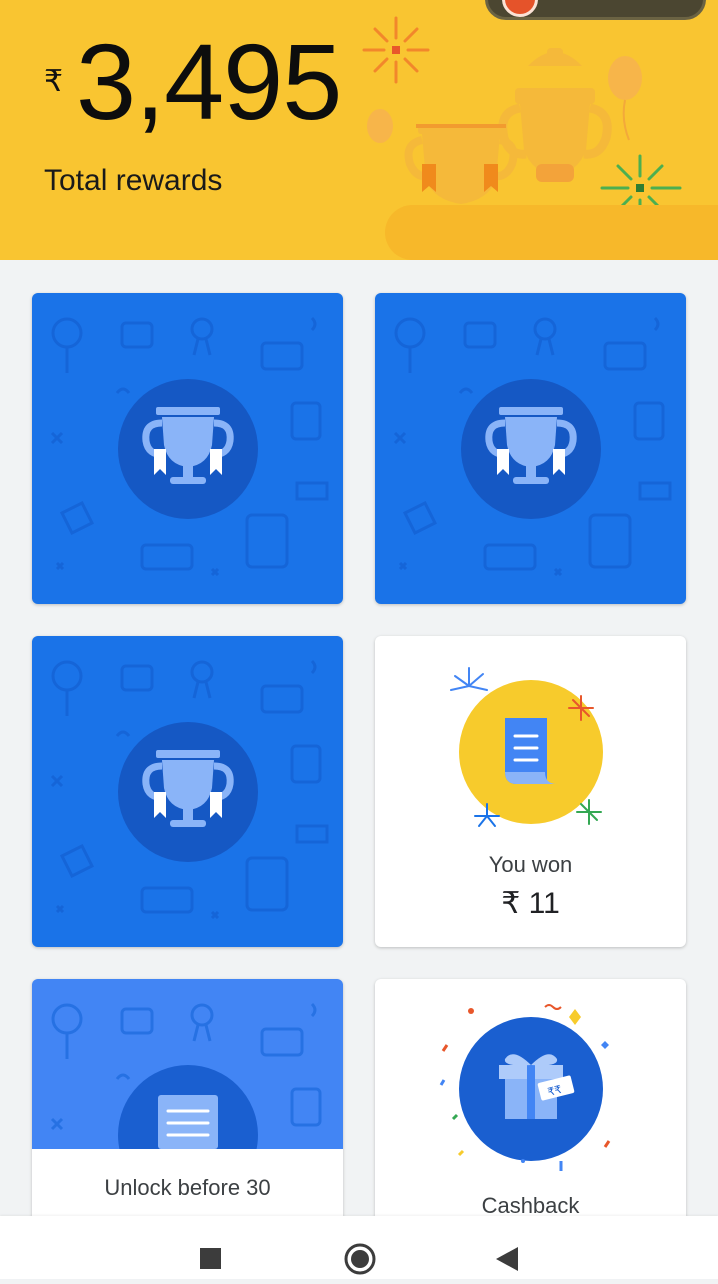 The image size is (718, 1284). I want to click on back-button, so click(506, 1247).